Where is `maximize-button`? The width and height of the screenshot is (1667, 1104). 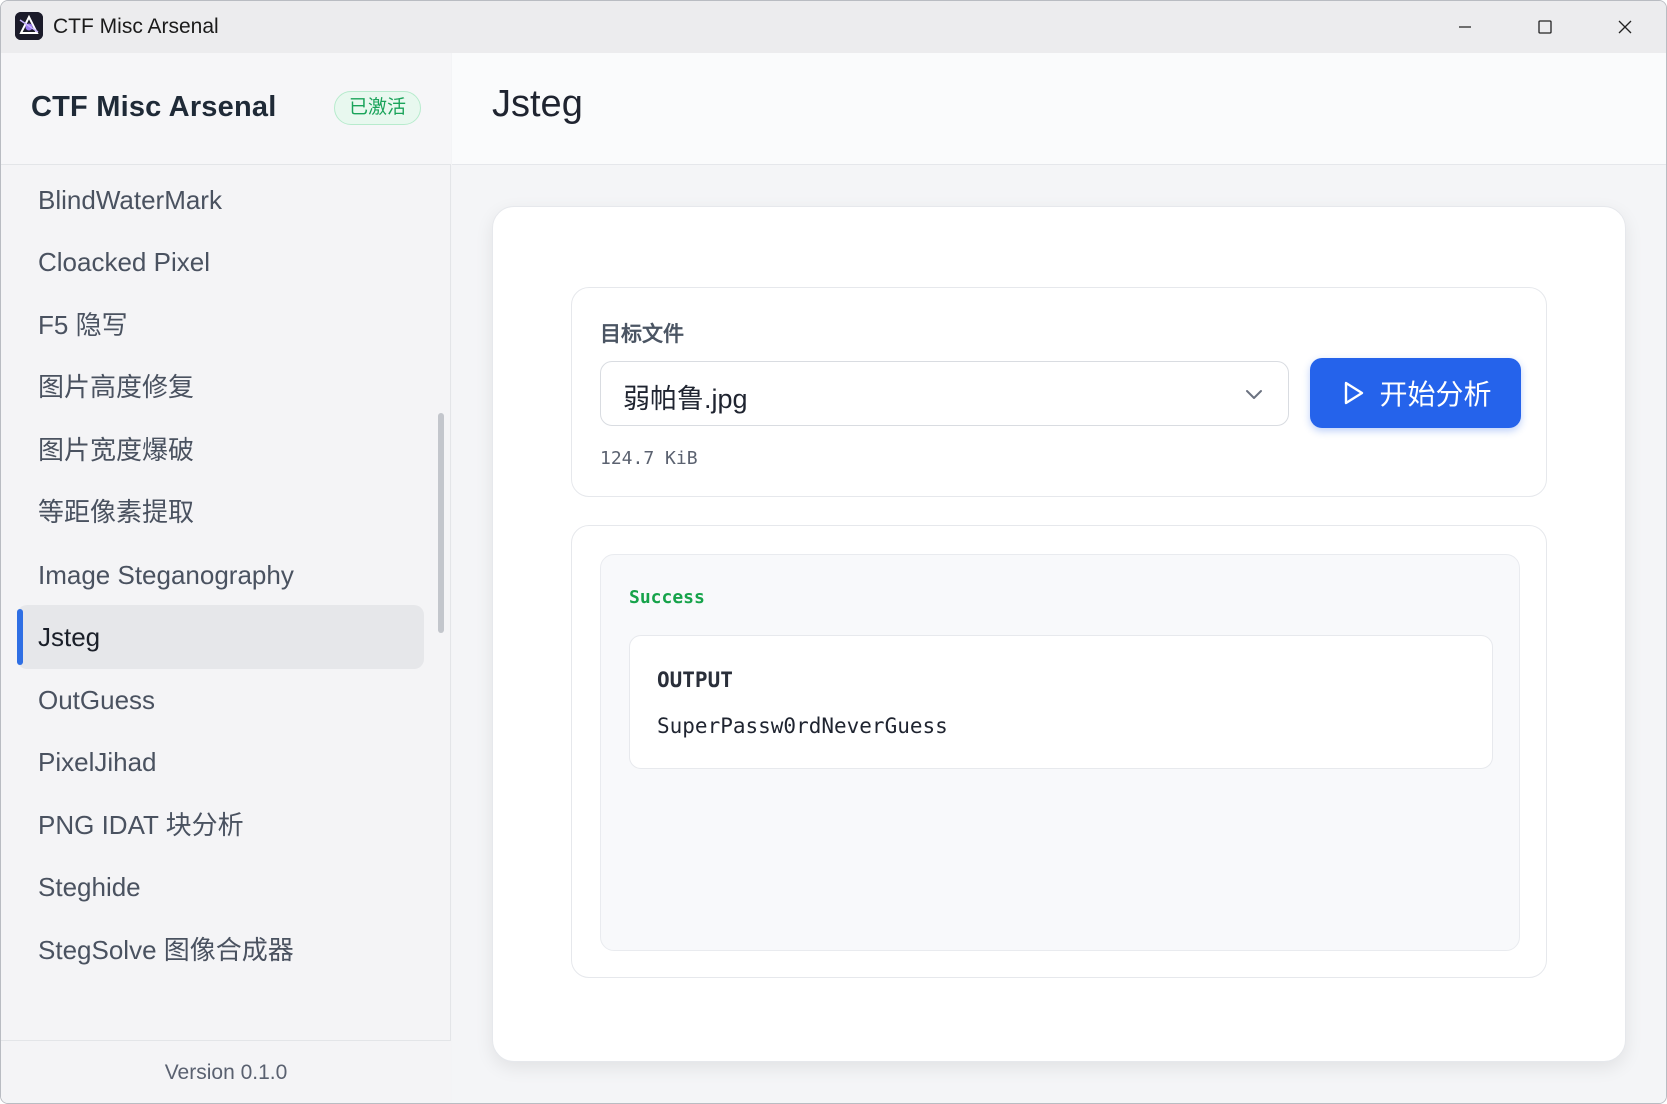
maximize-button is located at coordinates (1545, 27).